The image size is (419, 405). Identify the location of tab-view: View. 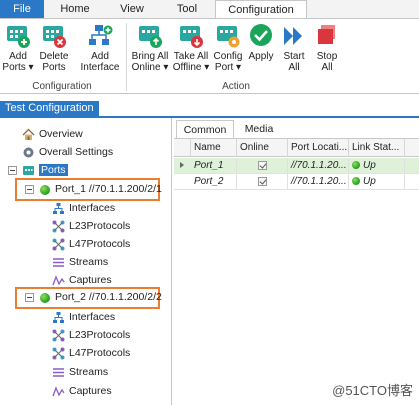
(132, 9).